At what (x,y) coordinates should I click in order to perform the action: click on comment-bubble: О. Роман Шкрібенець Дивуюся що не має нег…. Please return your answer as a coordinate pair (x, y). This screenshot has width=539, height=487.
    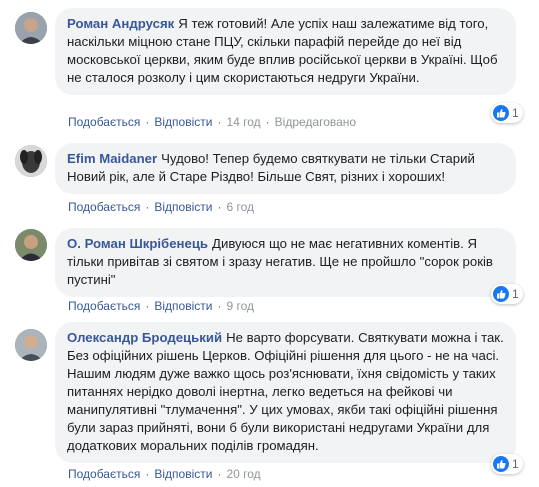
    Looking at the image, I should click on (285, 262).